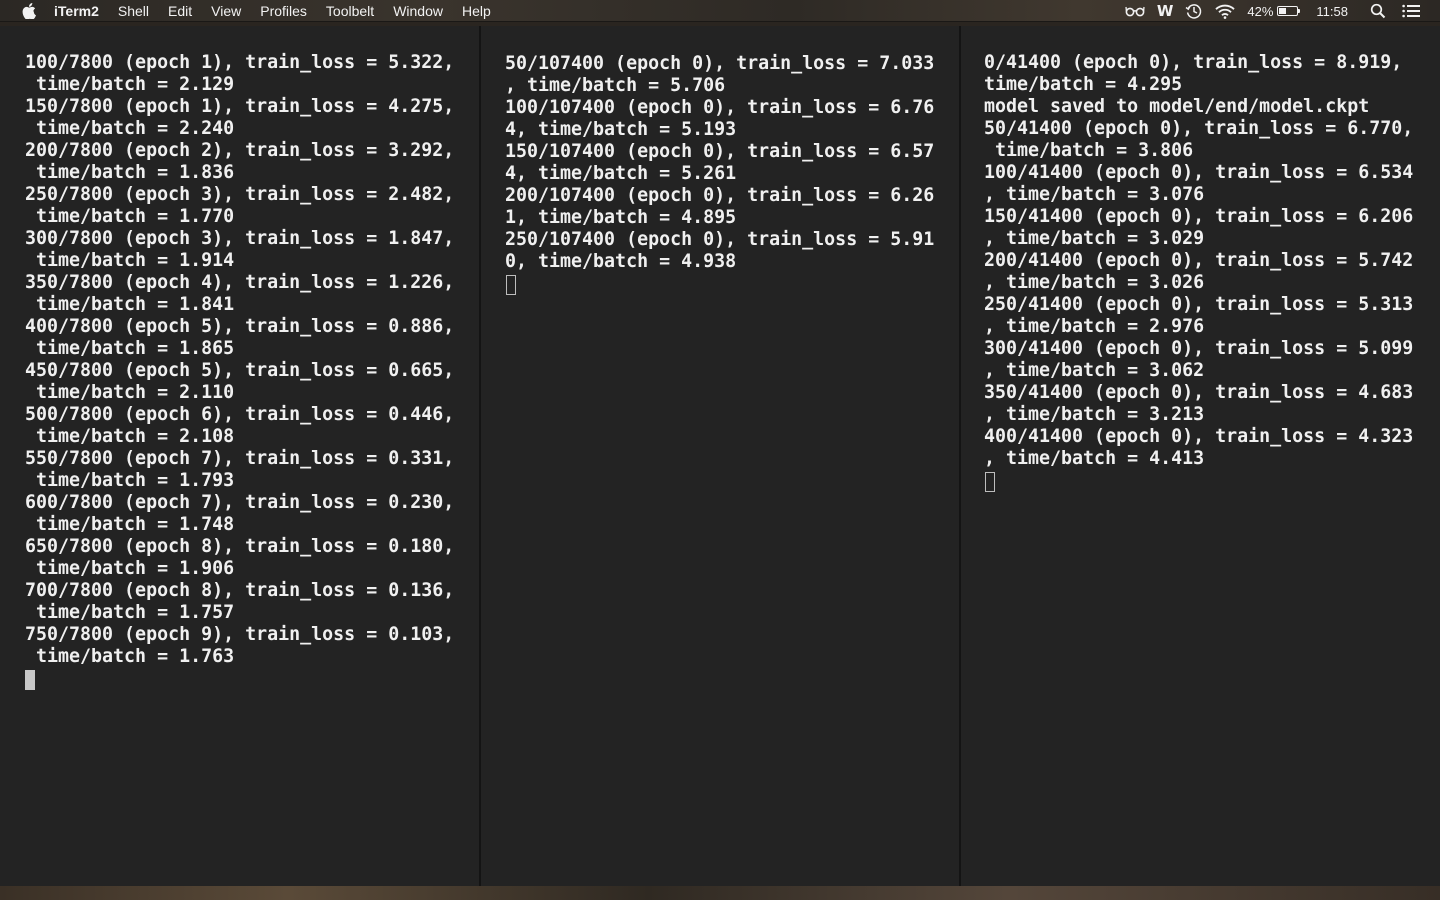 The image size is (1440, 900). What do you see at coordinates (130, 524) in the screenshot?
I see `terminal-line: time/batch = 1.748` at bounding box center [130, 524].